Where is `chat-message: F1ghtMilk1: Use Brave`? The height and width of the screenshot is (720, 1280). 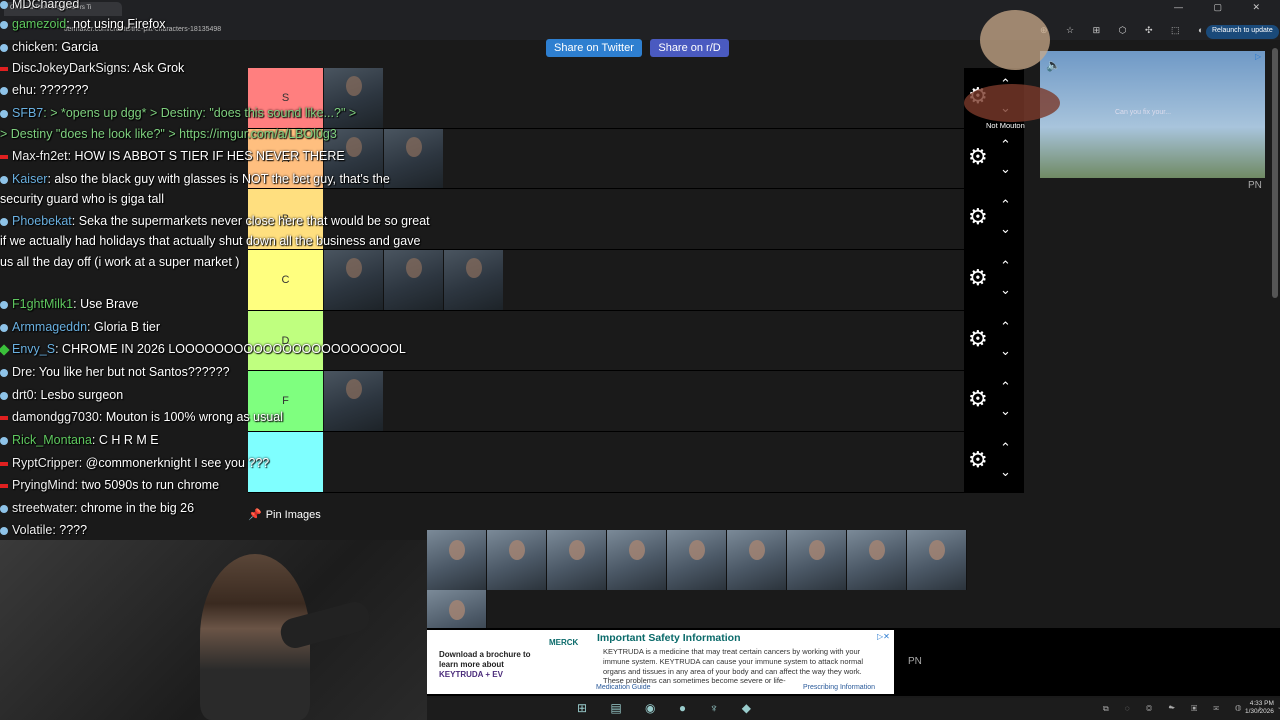 chat-message: F1ghtMilk1: Use Brave is located at coordinates (220, 304).